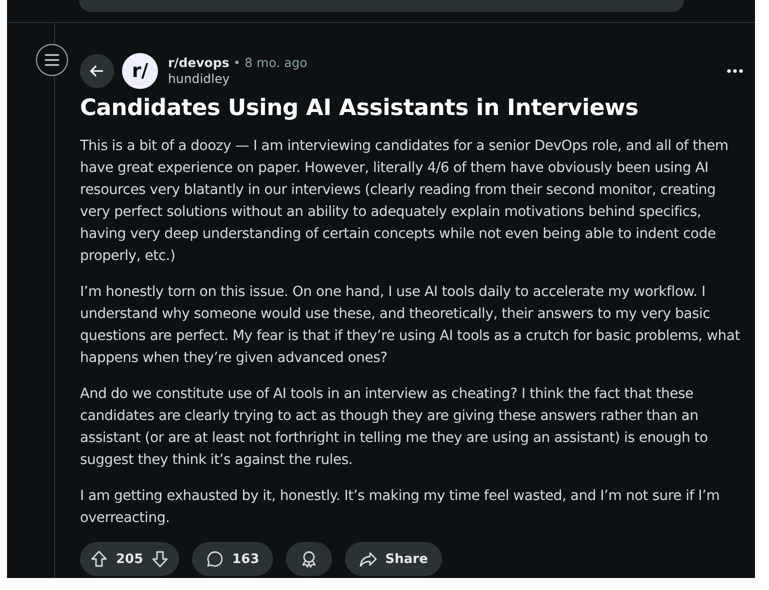 This screenshot has width=769, height=590. I want to click on subreddit-avatar: r/, so click(140, 71).